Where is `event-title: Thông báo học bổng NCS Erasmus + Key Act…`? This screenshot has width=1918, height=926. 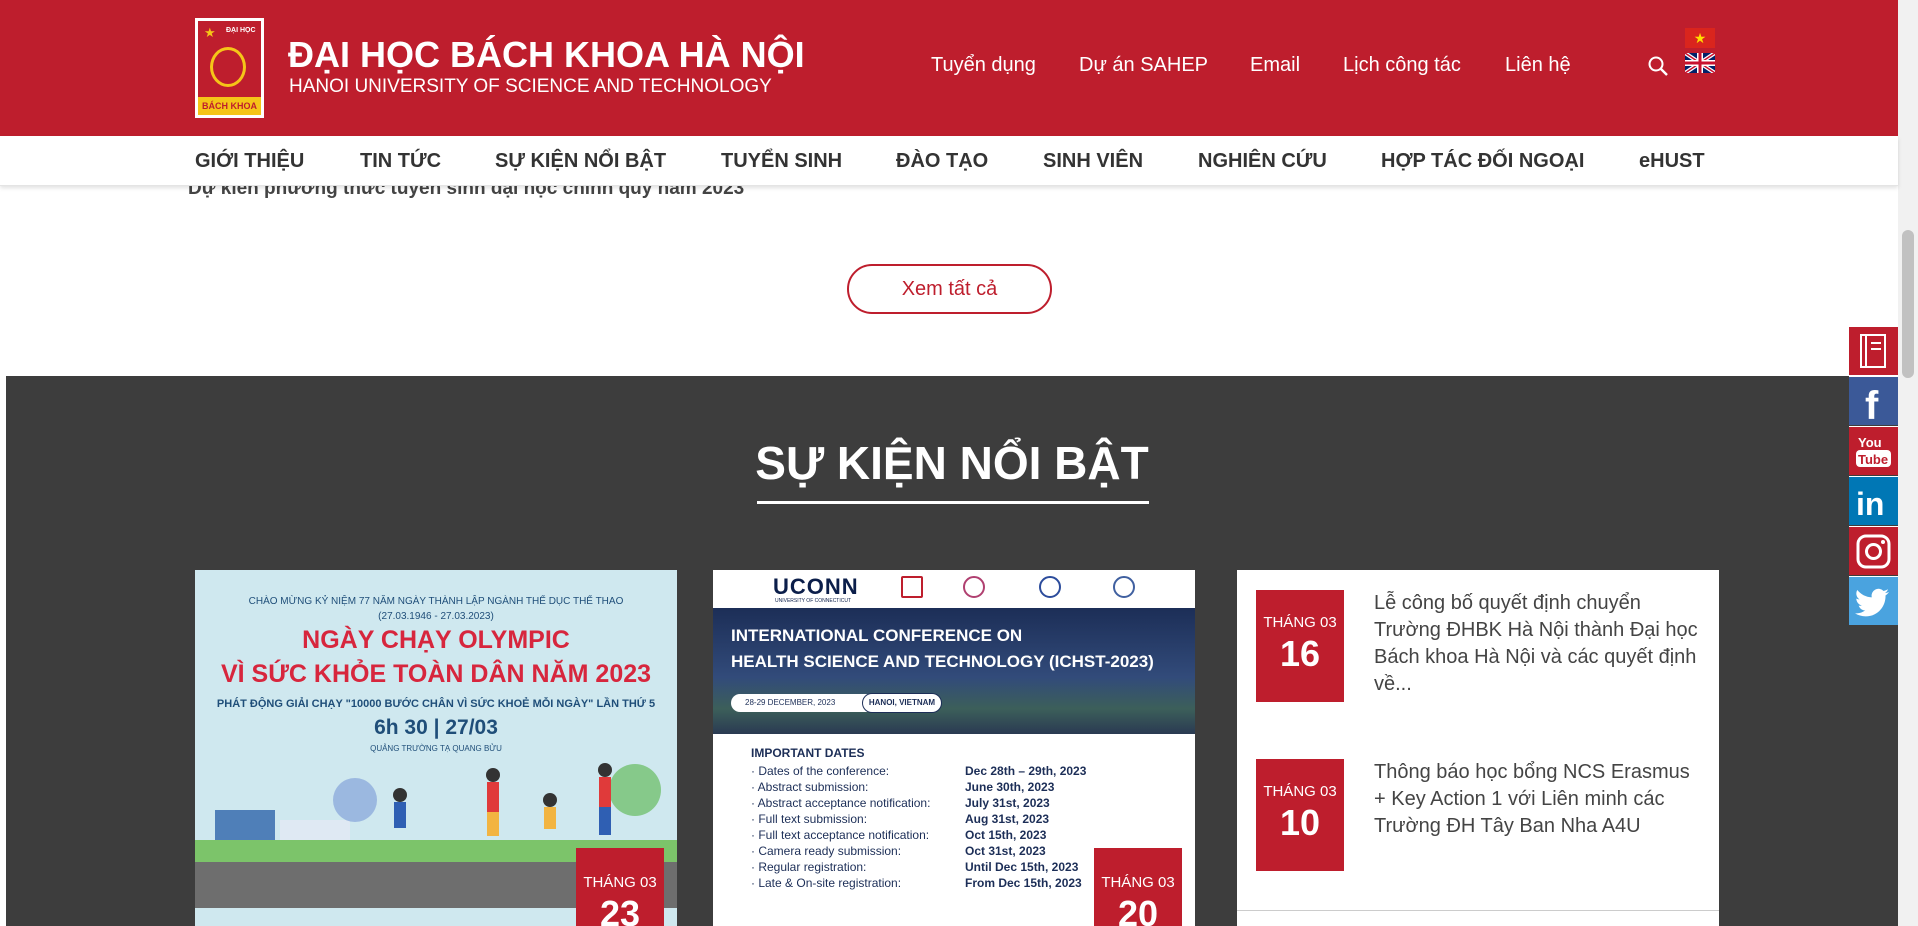 event-title: Thông báo học bổng NCS Erasmus + Key Act… is located at coordinates (1539, 799).